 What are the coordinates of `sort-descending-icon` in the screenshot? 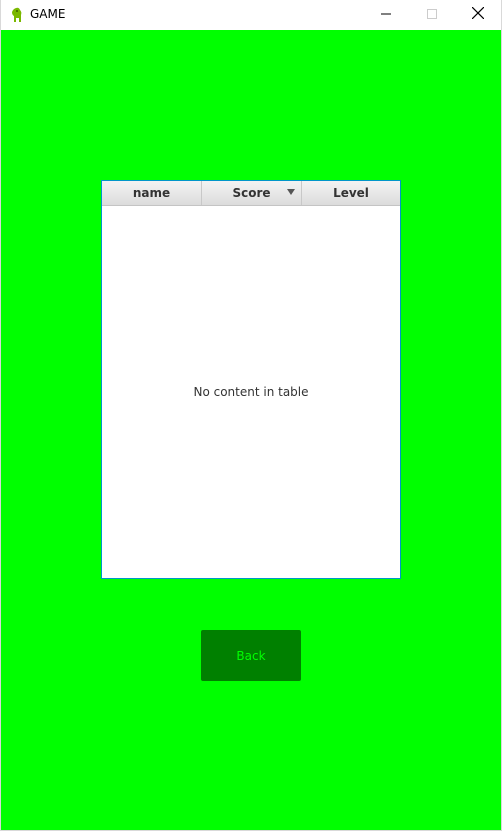 It's located at (291, 192).